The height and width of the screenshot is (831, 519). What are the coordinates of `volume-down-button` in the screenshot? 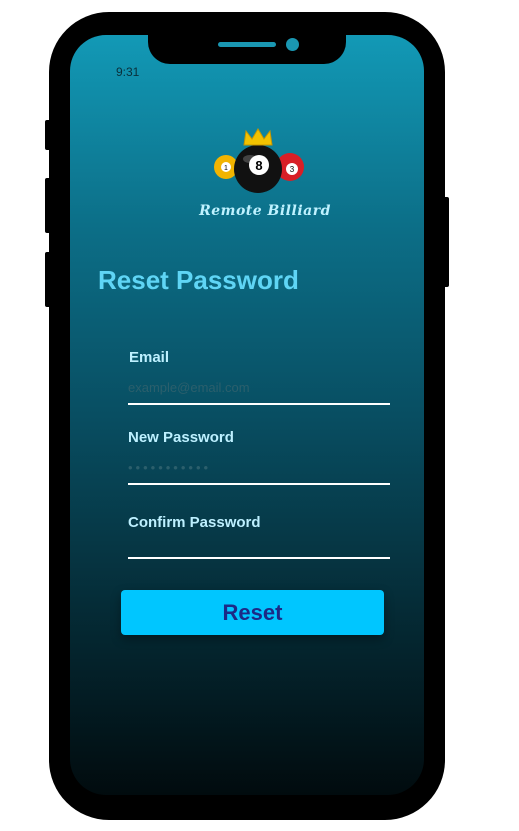 It's located at (48, 279).